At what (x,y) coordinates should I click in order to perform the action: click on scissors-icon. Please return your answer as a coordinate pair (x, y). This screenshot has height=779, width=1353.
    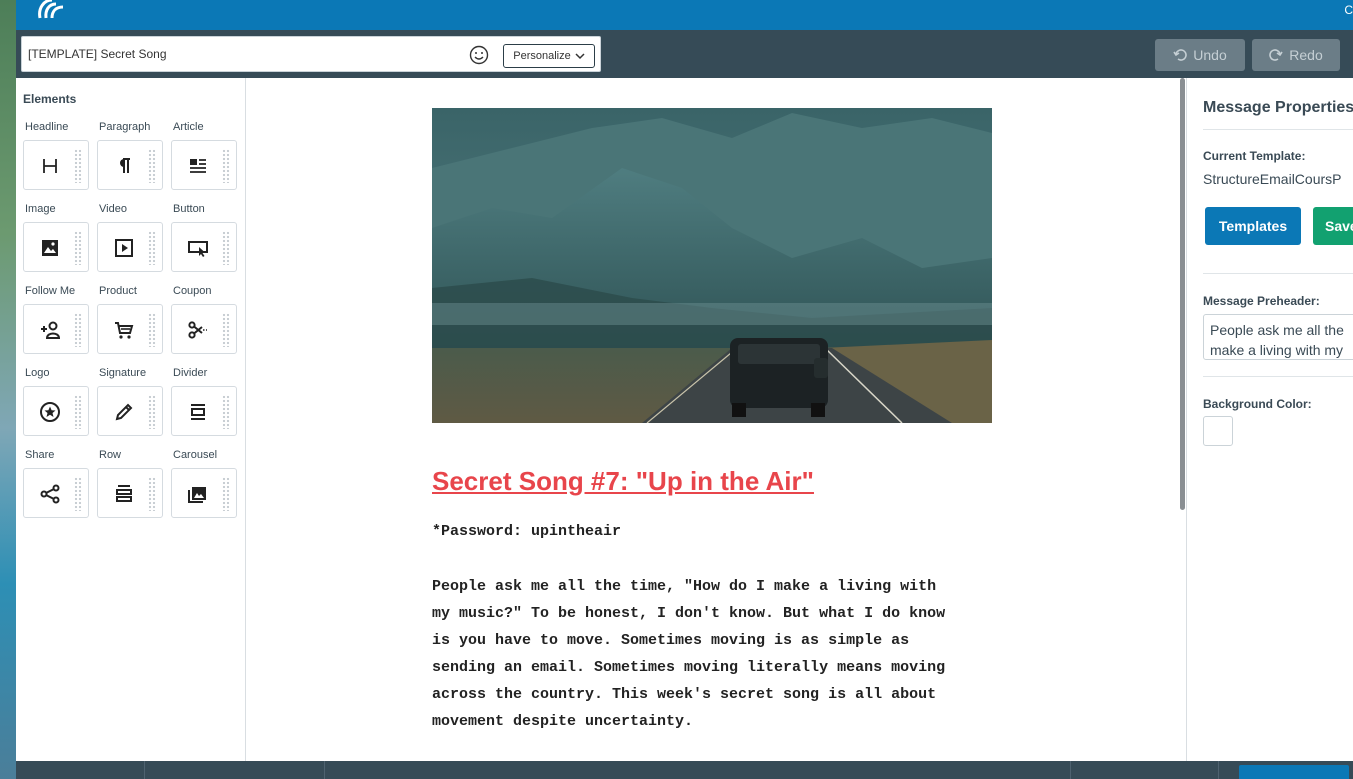
    Looking at the image, I should click on (197, 330).